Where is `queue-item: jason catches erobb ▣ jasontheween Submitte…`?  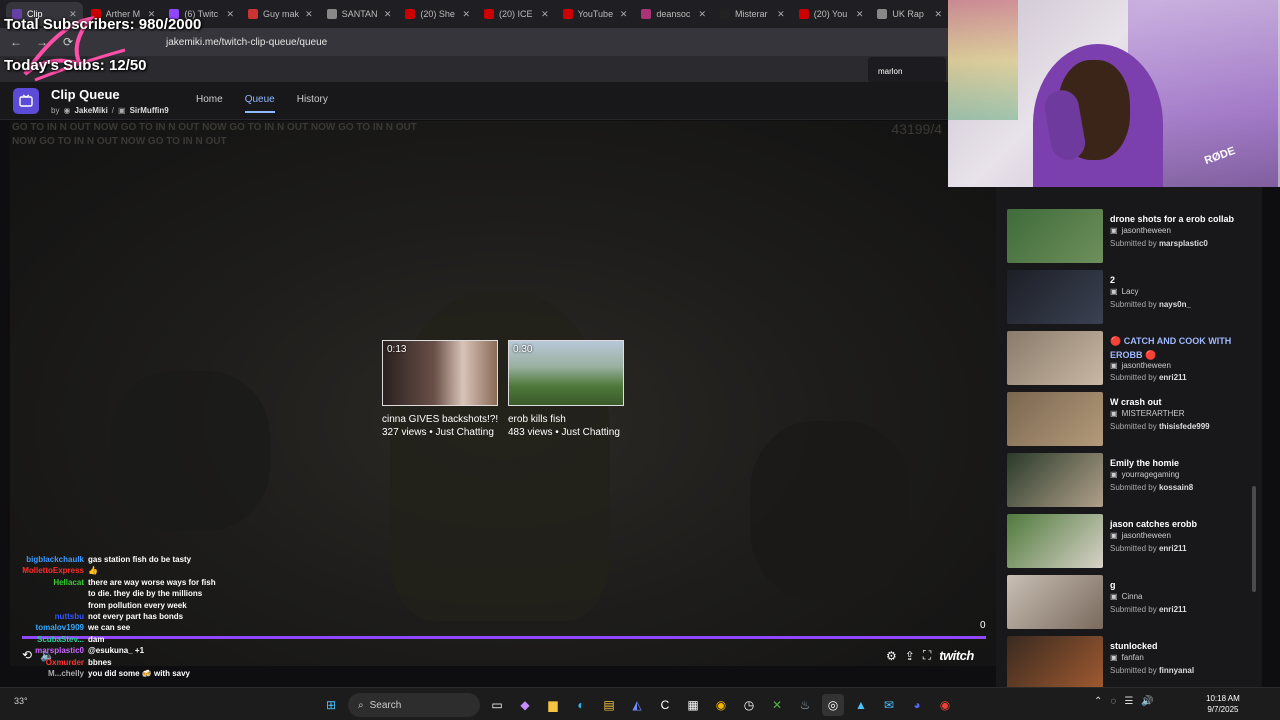 queue-item: jason catches erobb ▣ jasontheween Submitte… is located at coordinates (1132, 542).